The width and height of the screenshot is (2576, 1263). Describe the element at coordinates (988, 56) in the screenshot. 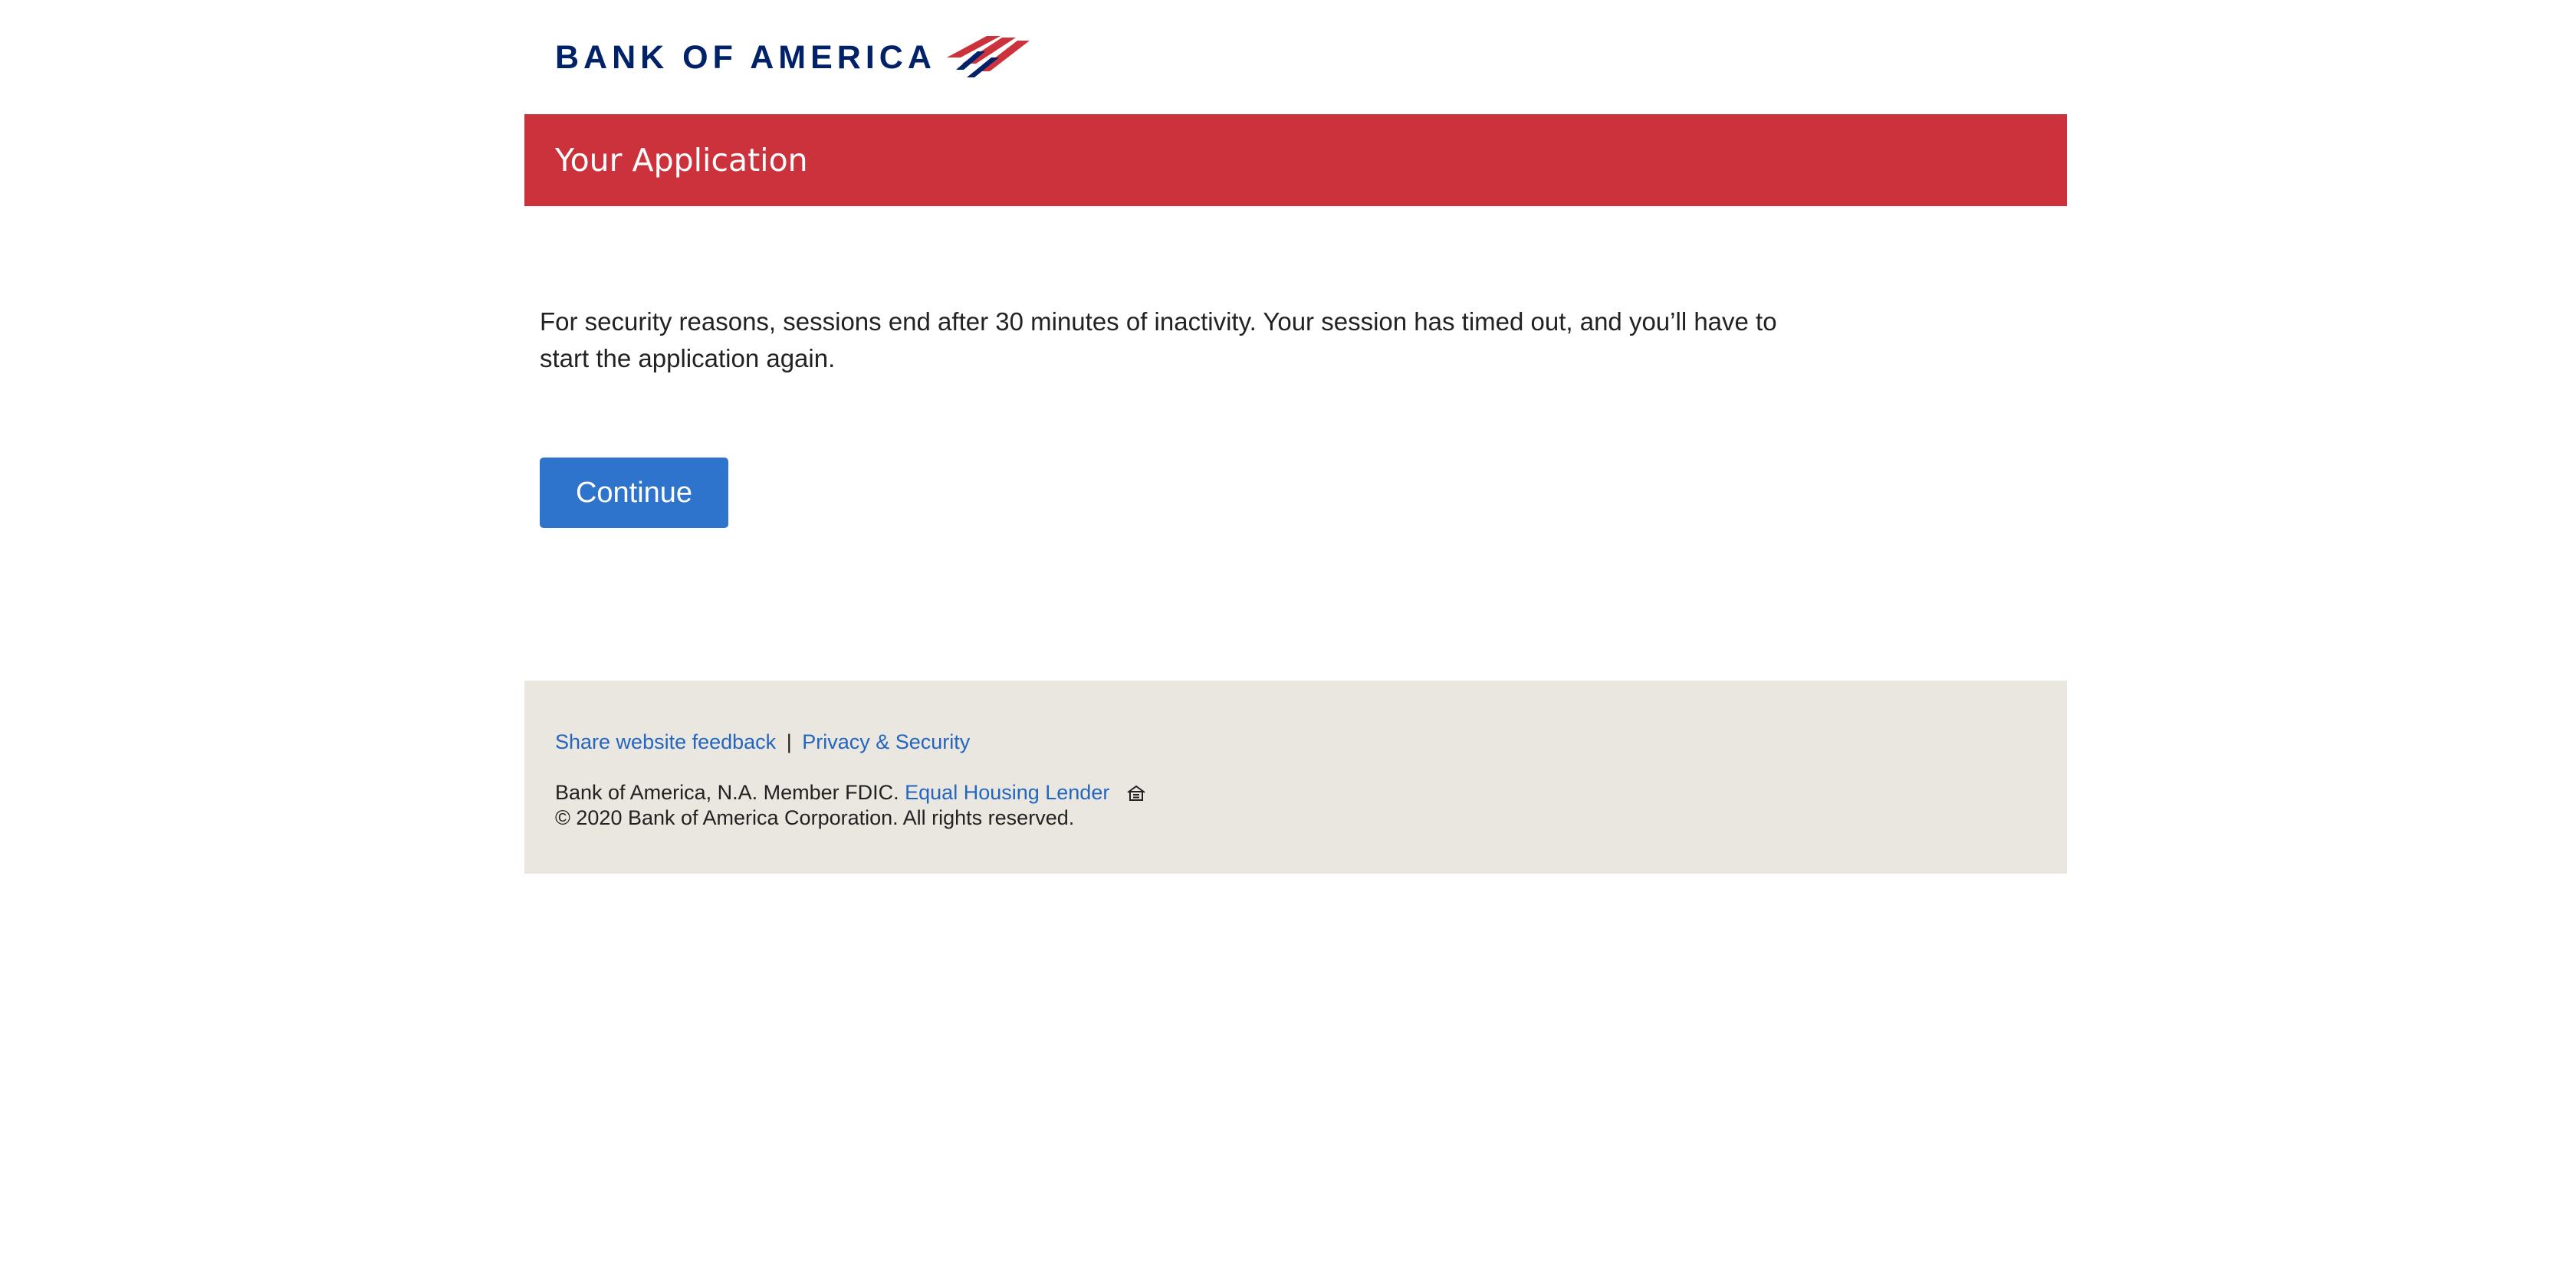

I see `flag-logo-icon` at that location.